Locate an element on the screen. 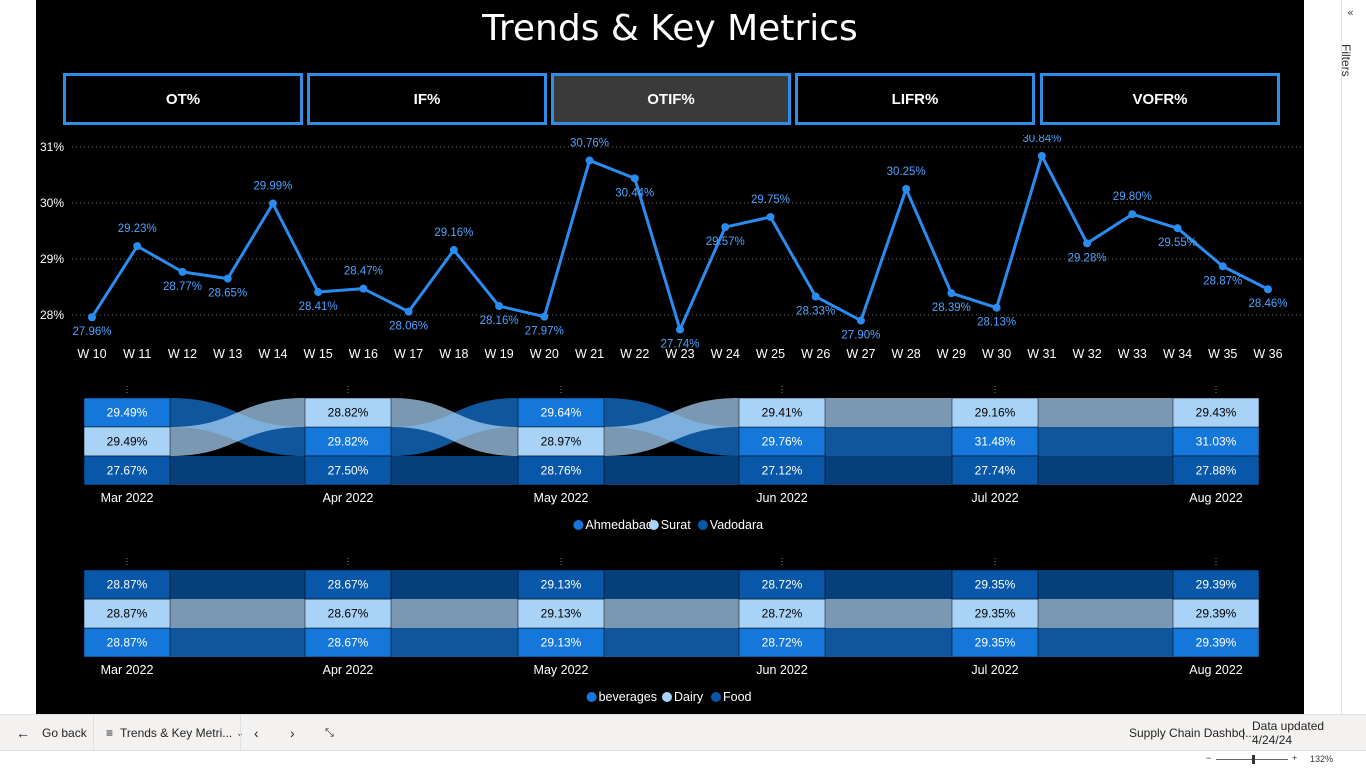 Image resolution: width=1366 pixels, height=769 pixels. segment-value-label: 28.72% is located at coordinates (782, 614).